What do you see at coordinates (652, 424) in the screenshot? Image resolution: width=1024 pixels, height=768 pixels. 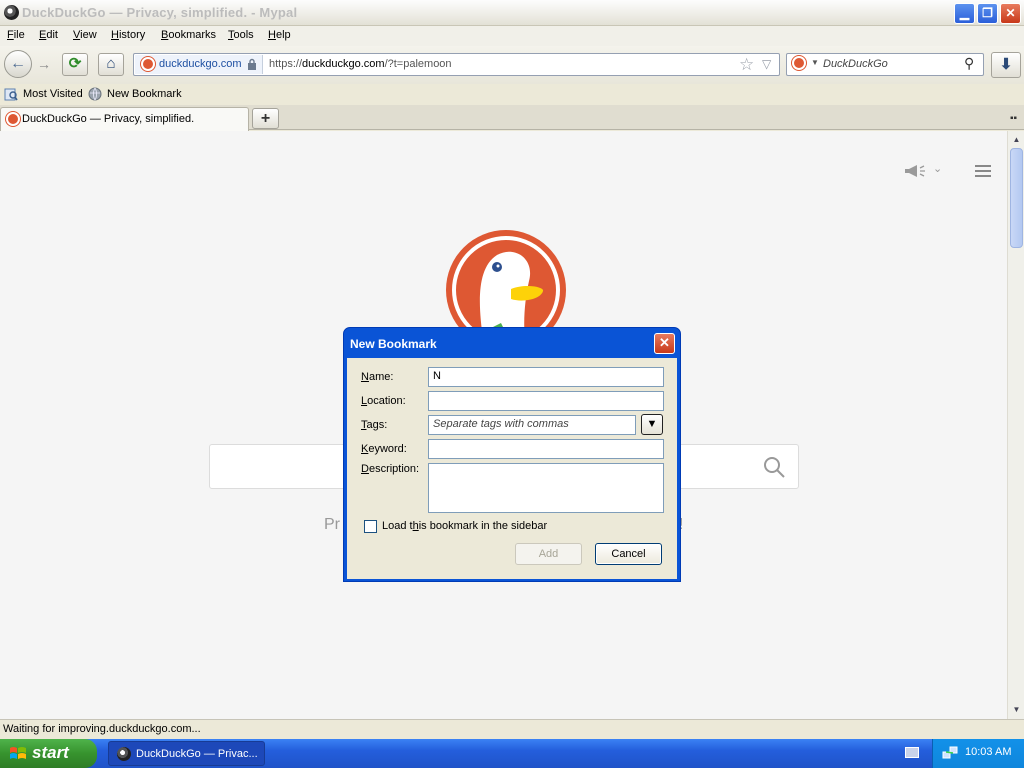 I see `tags-dropdown-button: ▼` at bounding box center [652, 424].